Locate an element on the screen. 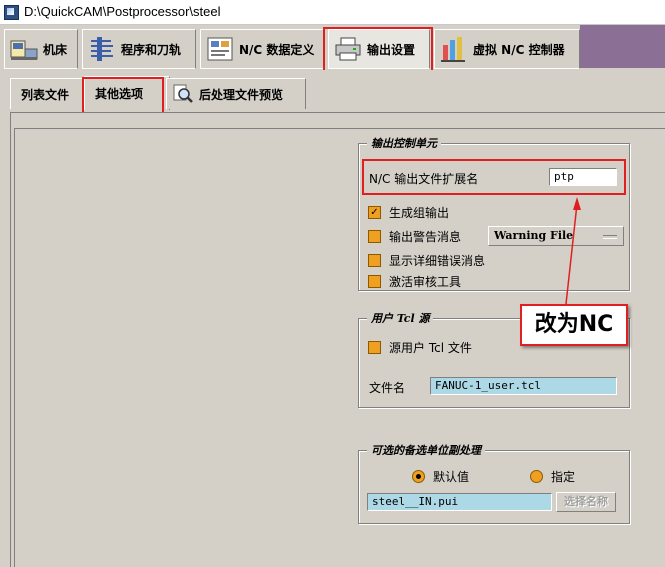 Image resolution: width=665 pixels, height=567 pixels. checkbox-detailed-errors-label: 显示详细错误消息 is located at coordinates (437, 261).